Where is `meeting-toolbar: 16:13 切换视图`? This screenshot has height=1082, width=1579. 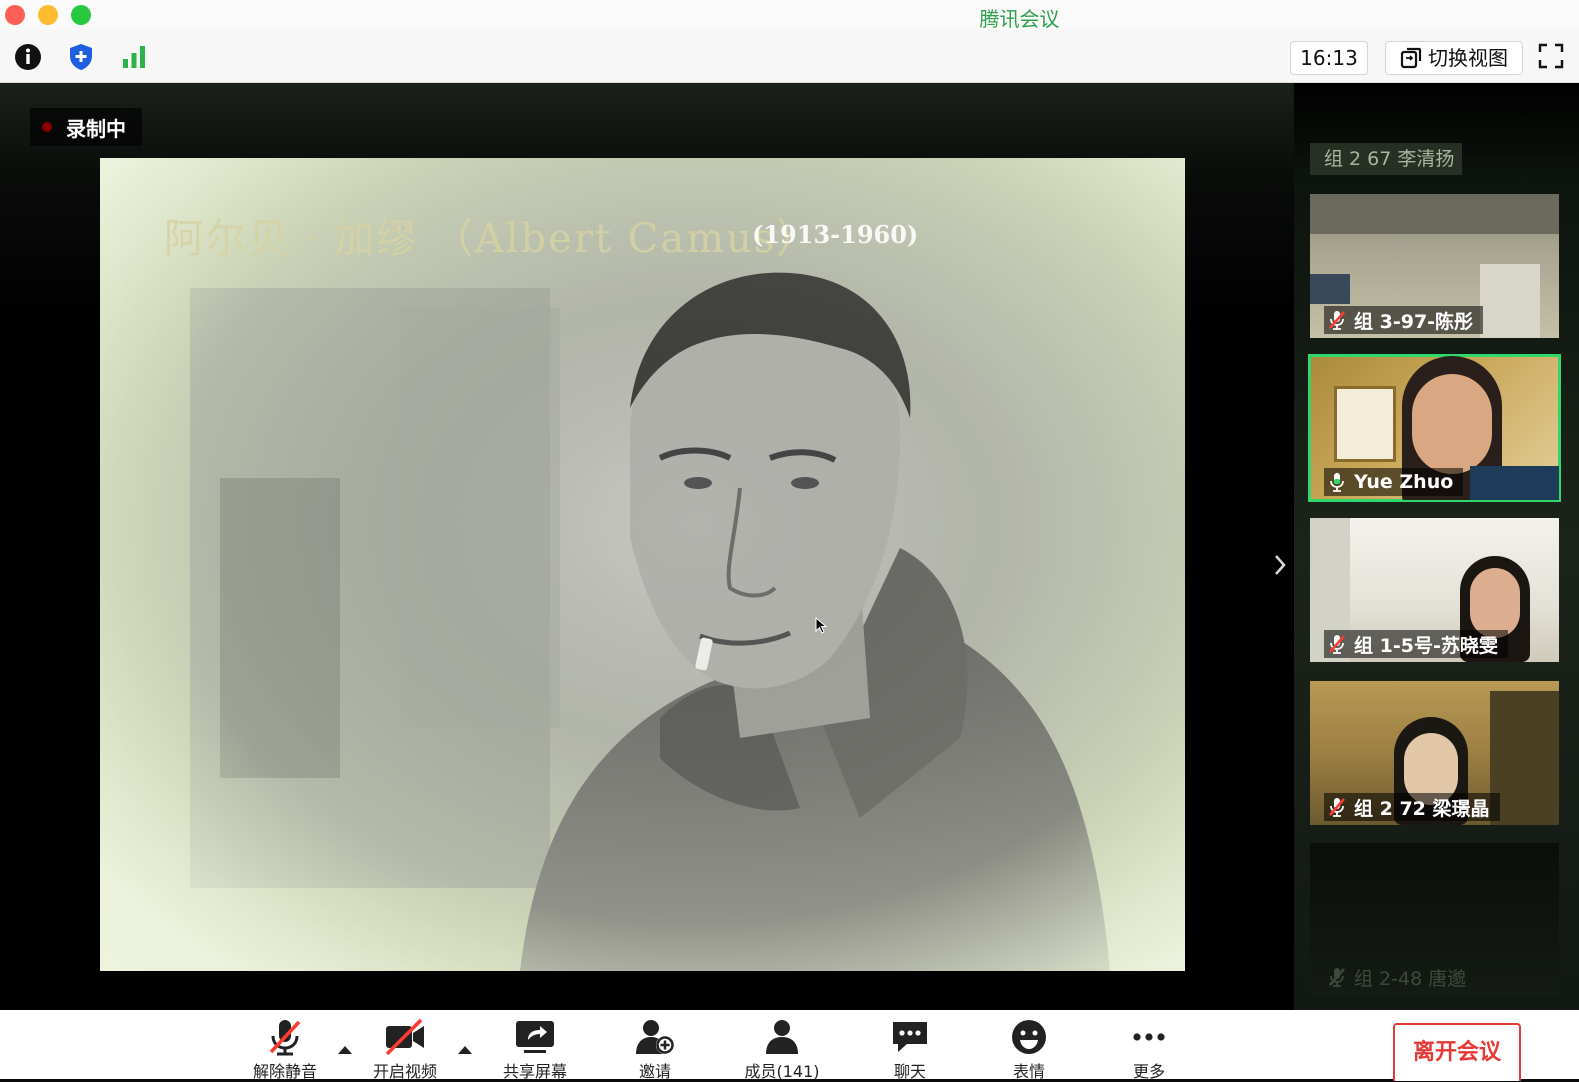 meeting-toolbar: 16:13 切换视图 is located at coordinates (789, 56).